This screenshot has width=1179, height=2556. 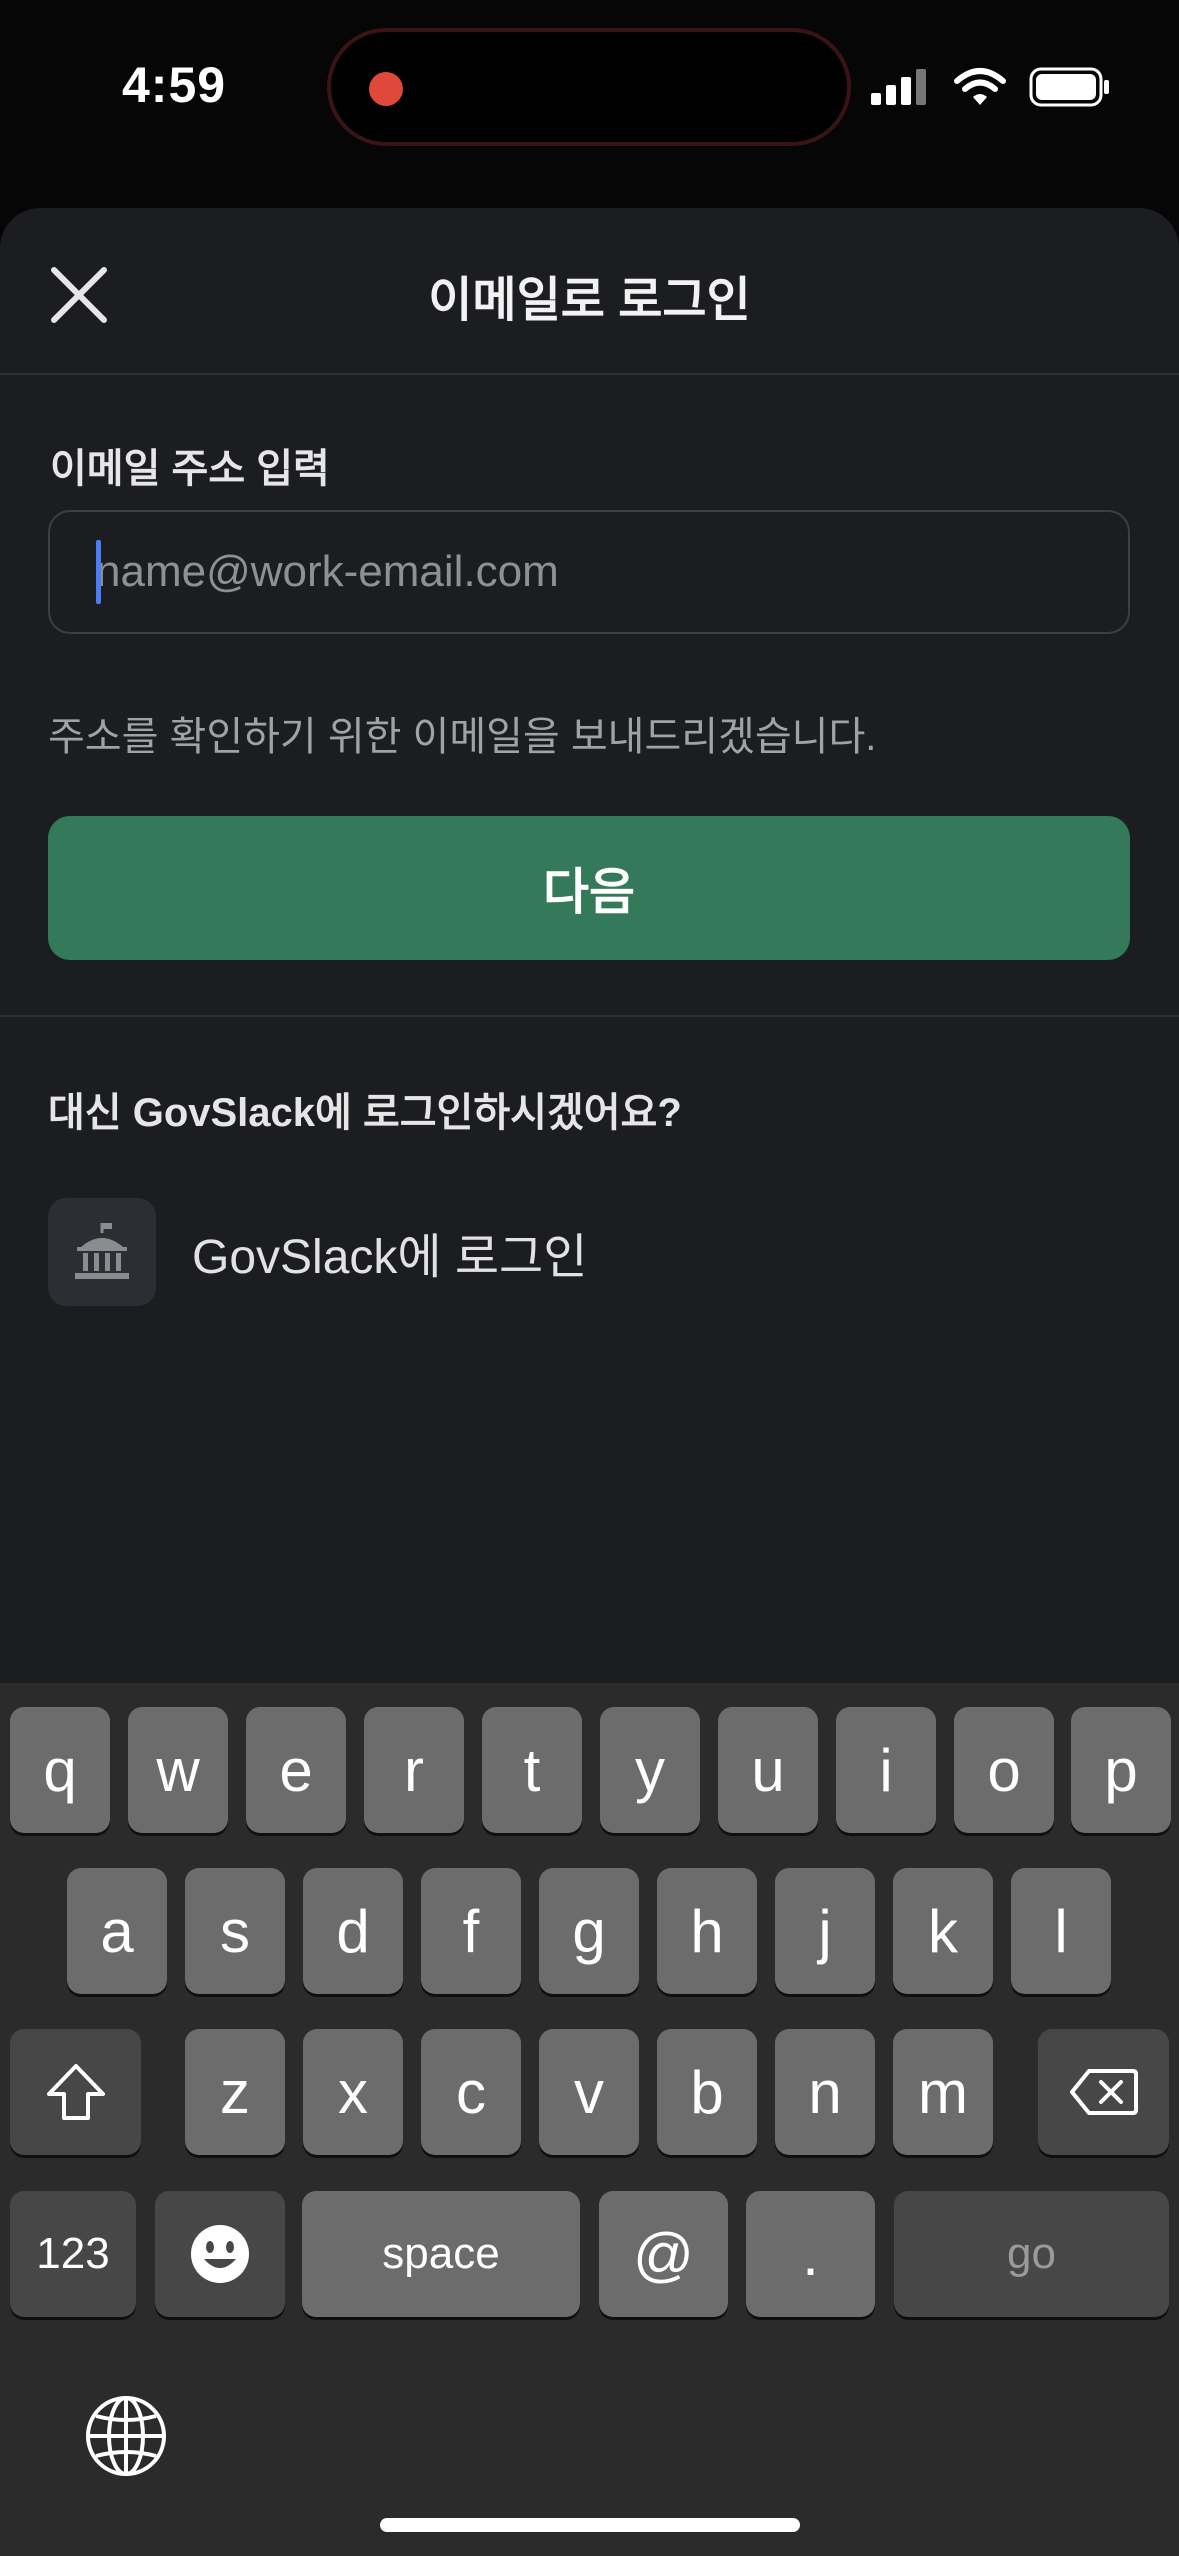 I want to click on email-field-label: 이메일 주소 입력, so click(x=190, y=469).